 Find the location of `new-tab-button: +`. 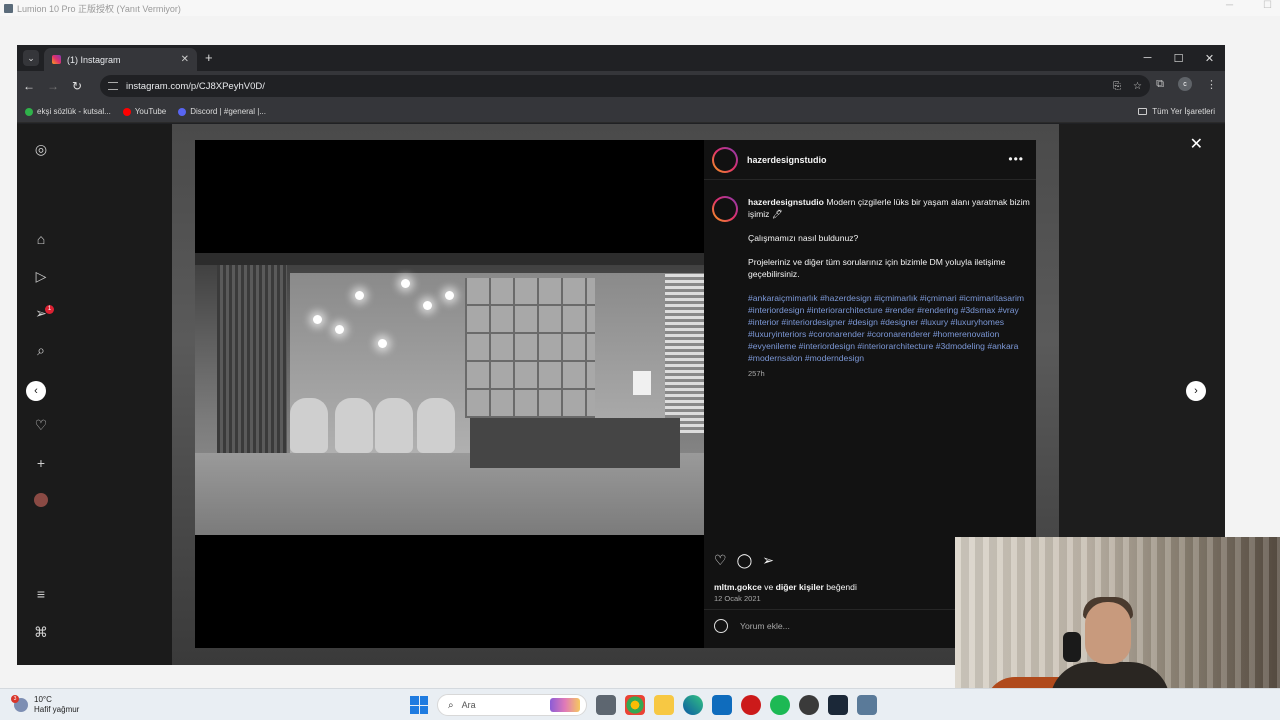

new-tab-button: + is located at coordinates (209, 57).